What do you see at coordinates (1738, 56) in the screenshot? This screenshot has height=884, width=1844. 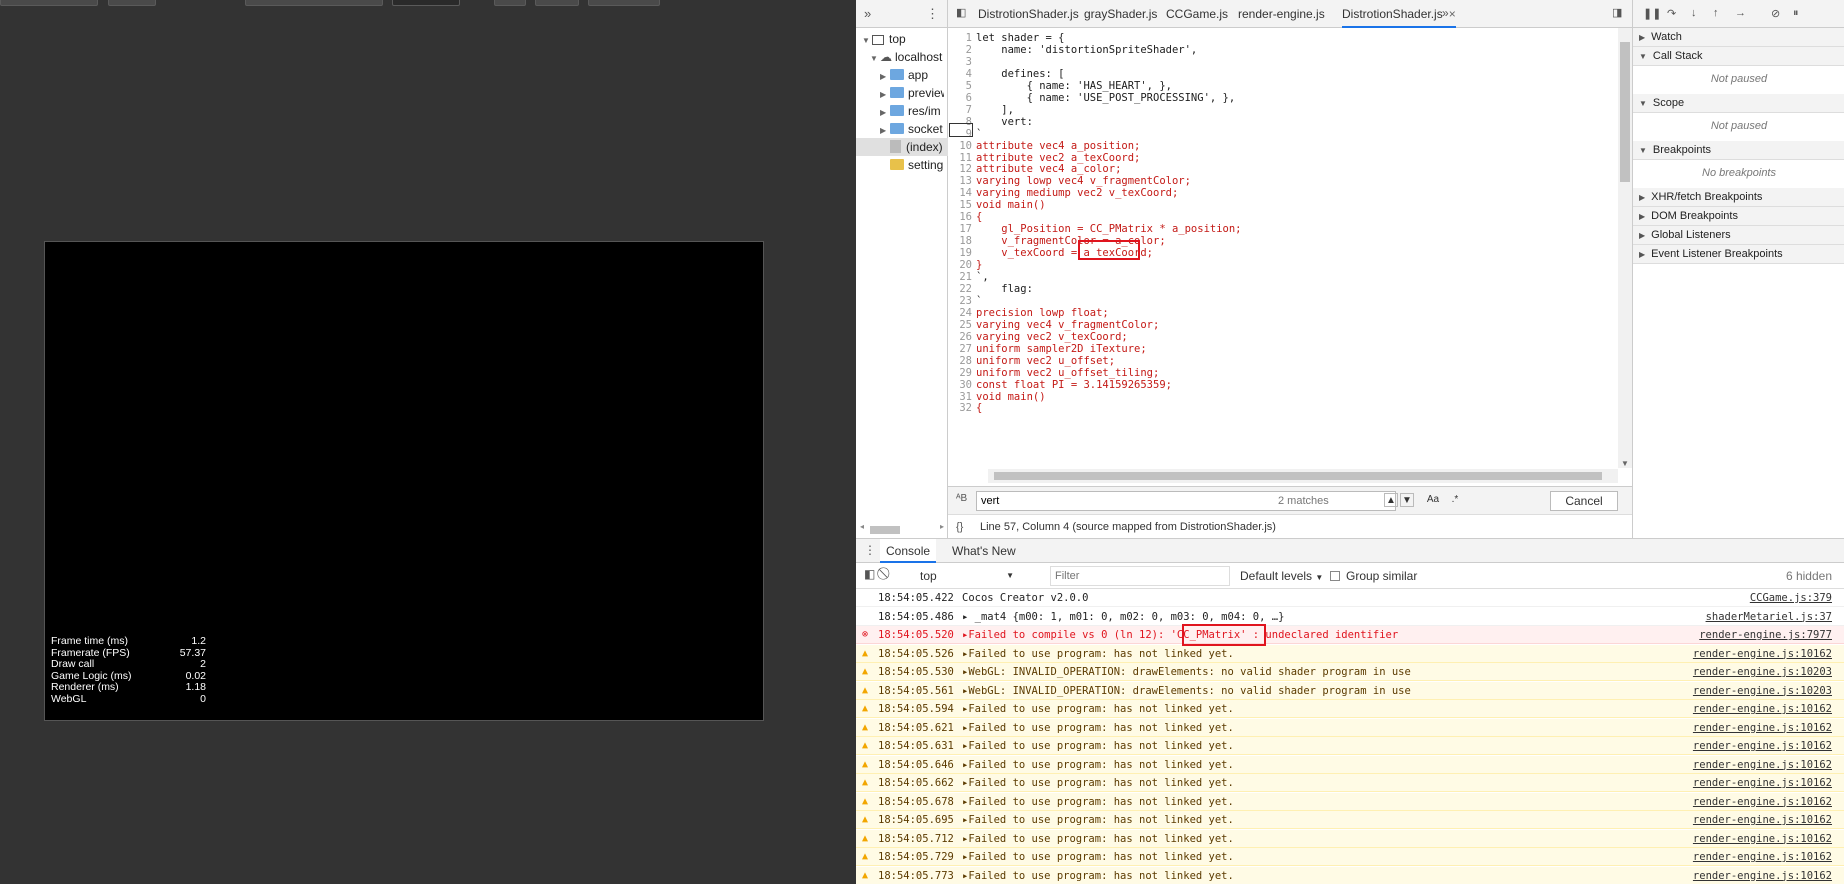 I see `pane-header: ▼ Call Stack` at bounding box center [1738, 56].